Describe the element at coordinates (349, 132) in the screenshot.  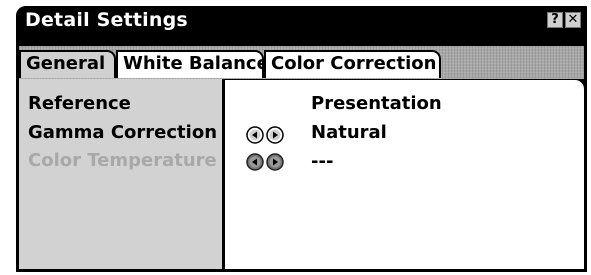
I see `gamma-correction-value: Natural` at that location.